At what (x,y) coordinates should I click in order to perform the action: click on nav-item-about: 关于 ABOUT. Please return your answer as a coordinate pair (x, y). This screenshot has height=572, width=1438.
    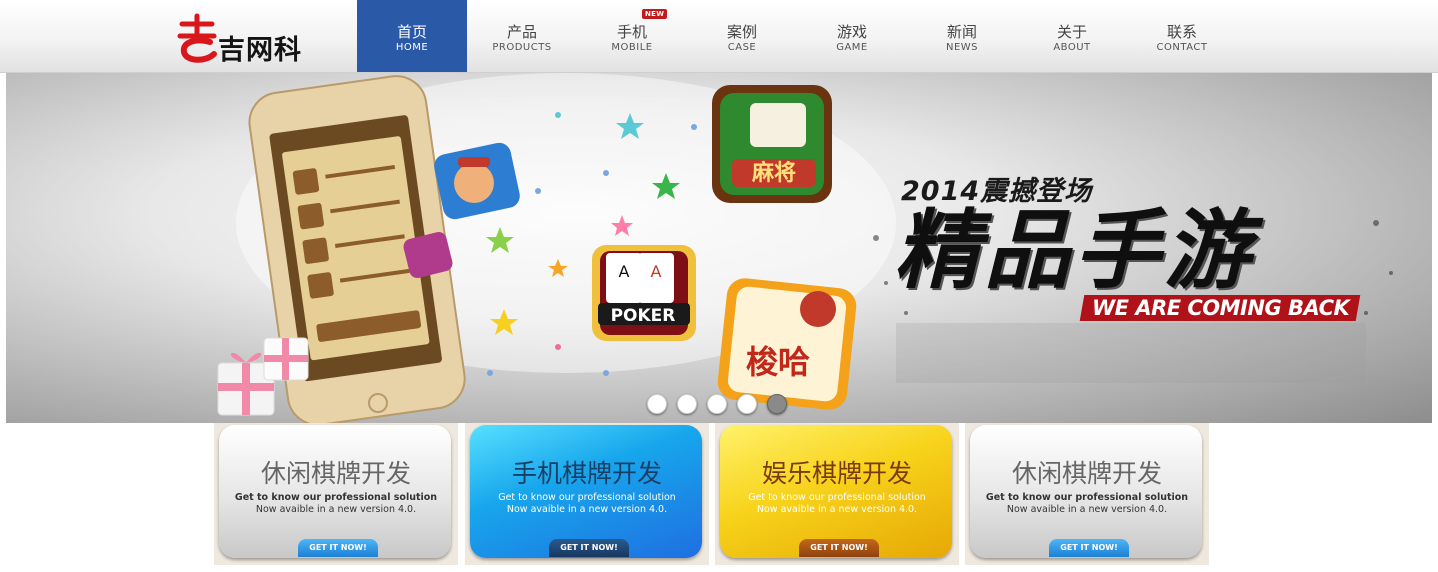
    Looking at the image, I should click on (1072, 36).